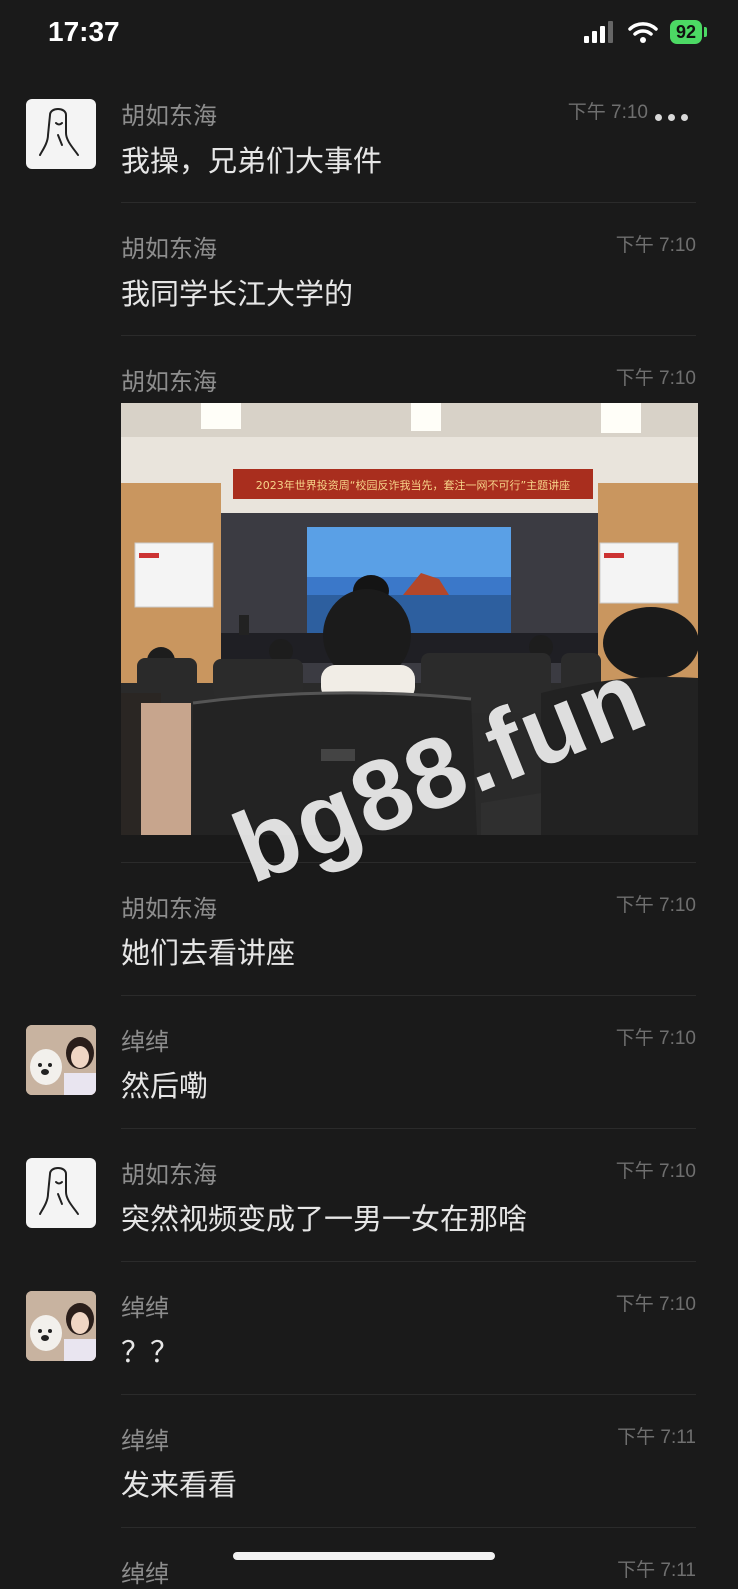 This screenshot has height=1589, width=738. What do you see at coordinates (598, 32) in the screenshot?
I see `signal-icon` at bounding box center [598, 32].